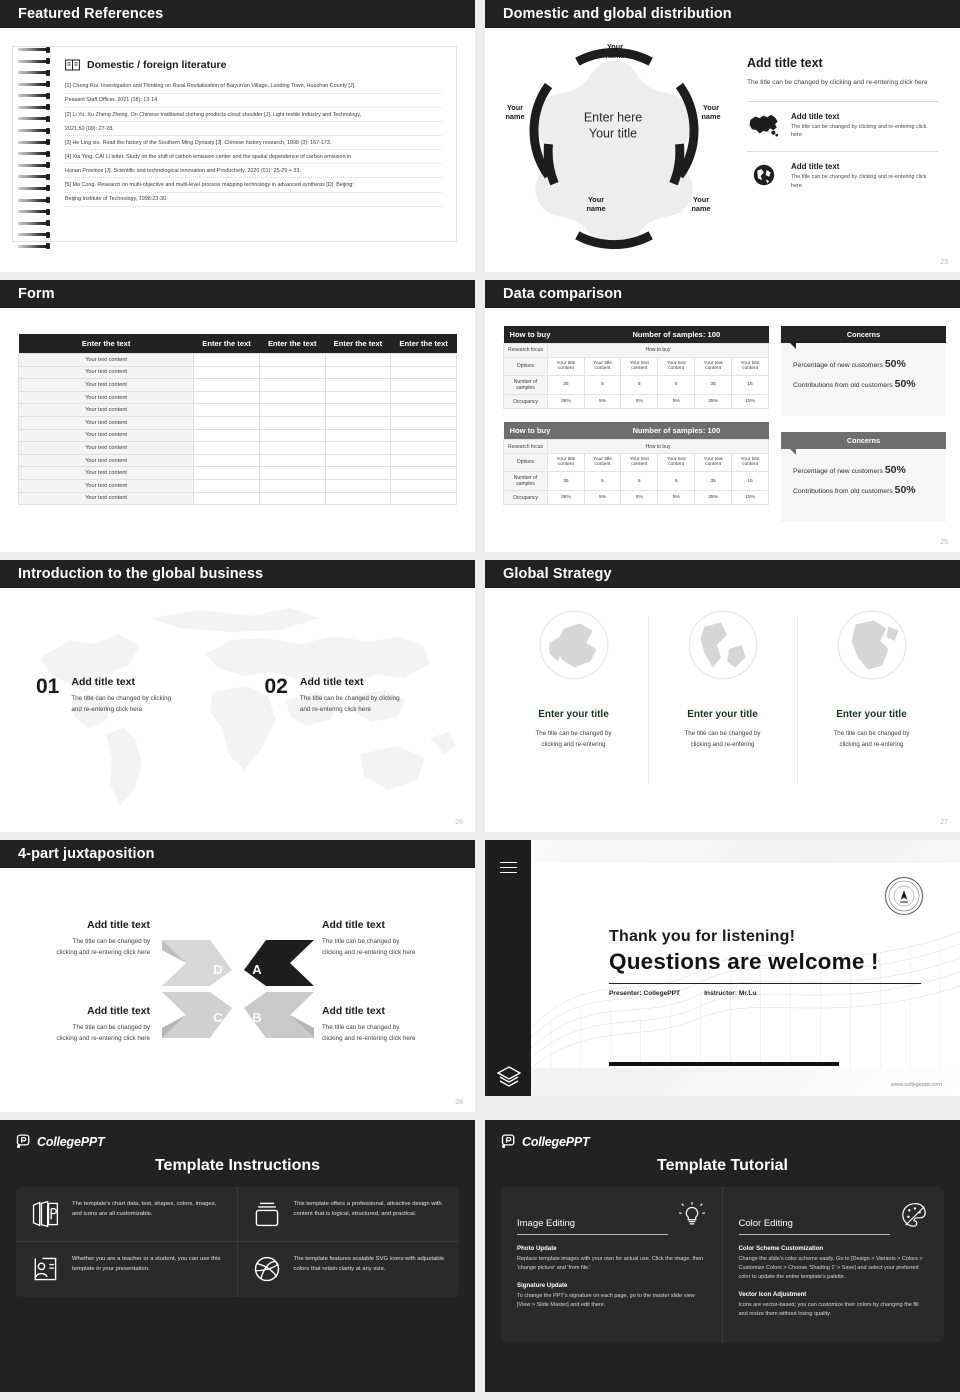  What do you see at coordinates (508, 869) in the screenshot?
I see `hamburger-menu-icon` at bounding box center [508, 869].